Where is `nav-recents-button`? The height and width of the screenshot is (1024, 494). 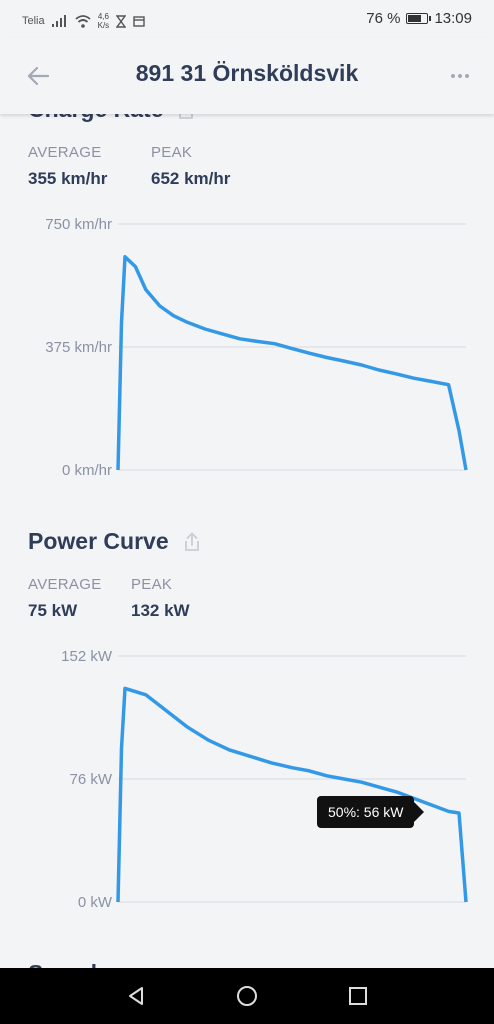
nav-recents-button is located at coordinates (358, 996).